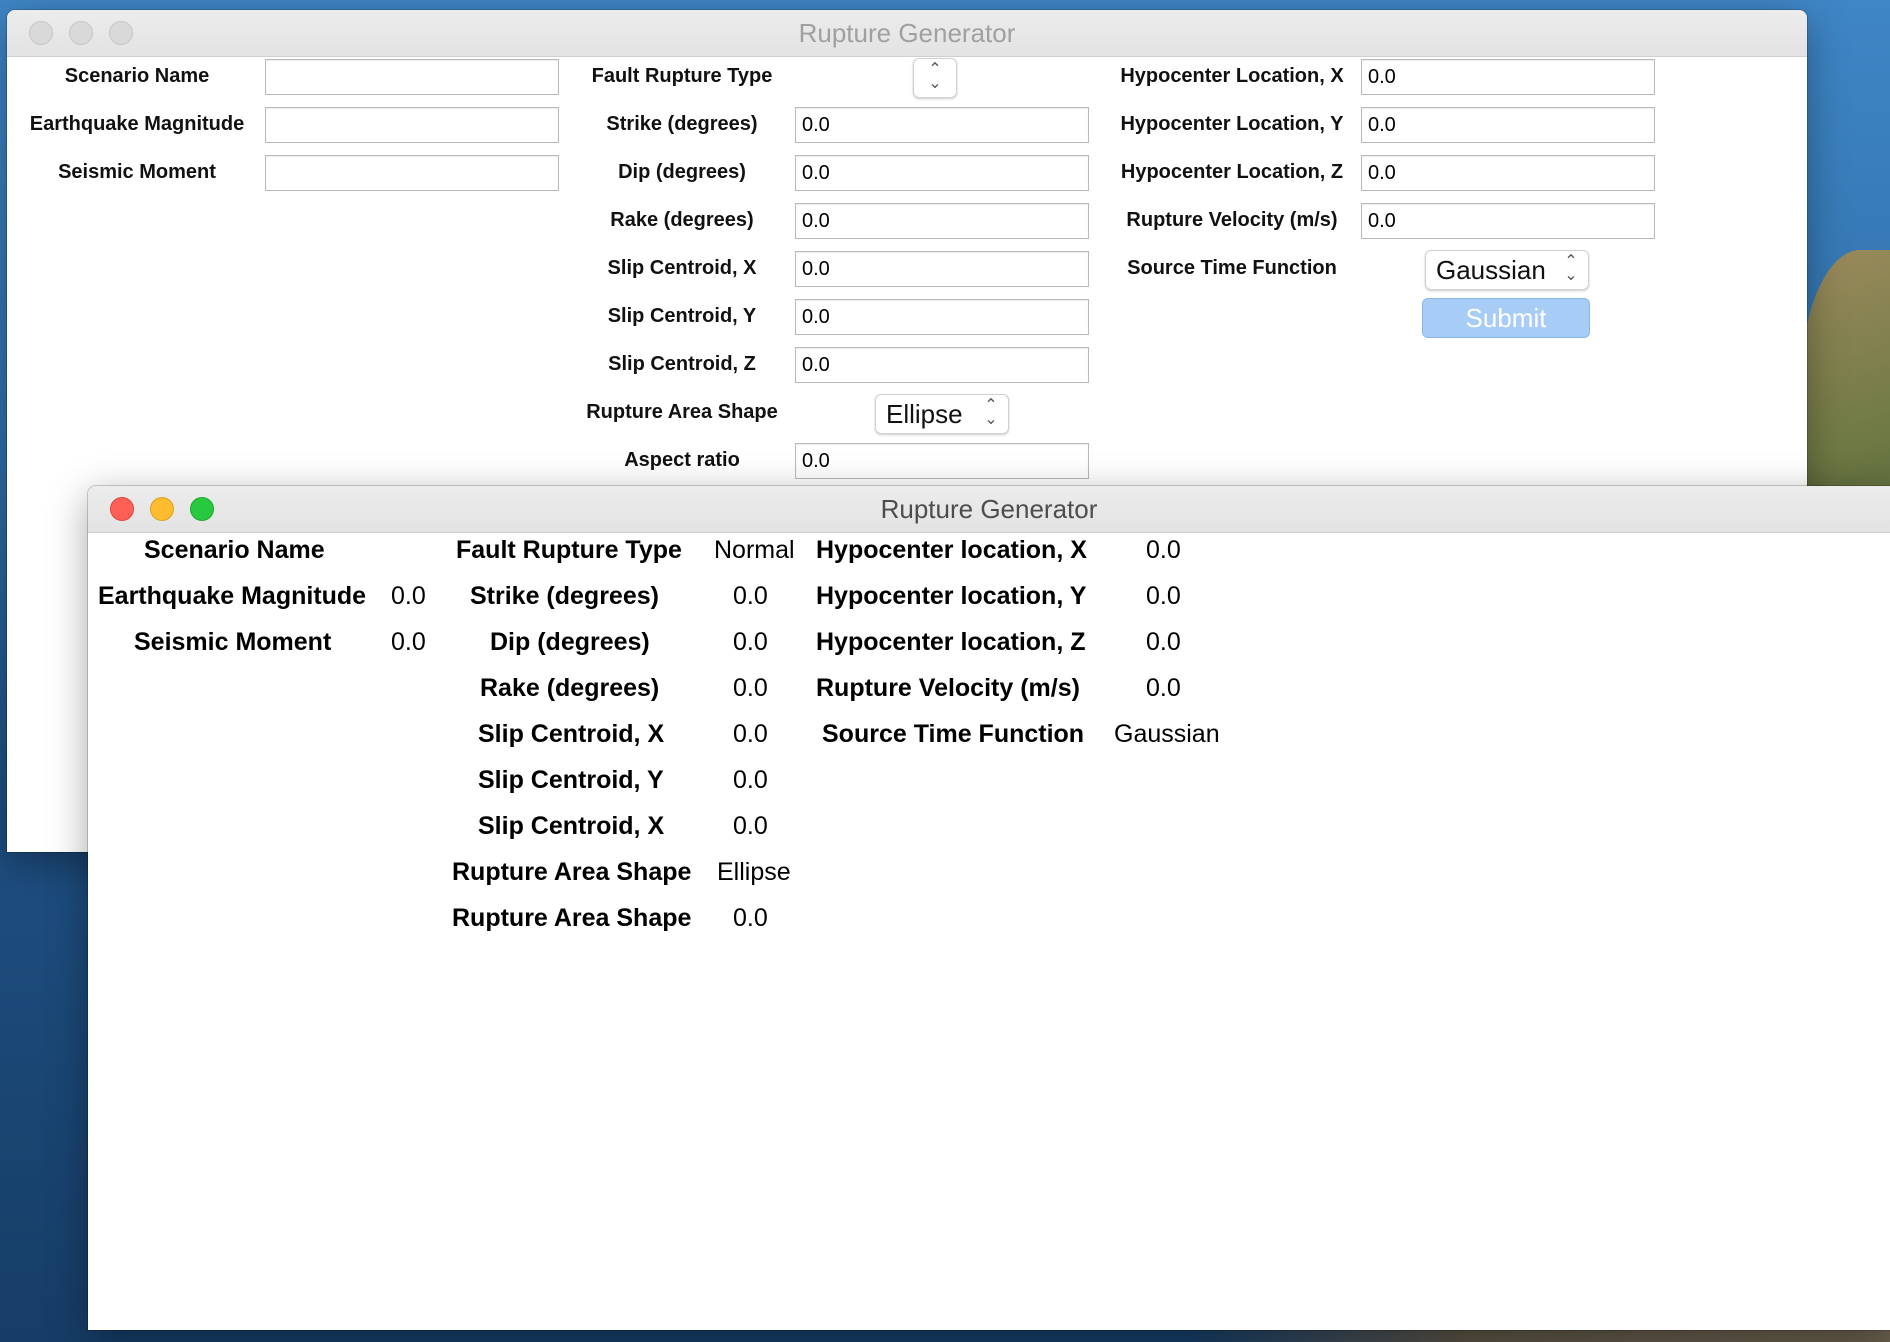  Describe the element at coordinates (1508, 77) in the screenshot. I see `hypocenter-x-input: 0.0` at that location.